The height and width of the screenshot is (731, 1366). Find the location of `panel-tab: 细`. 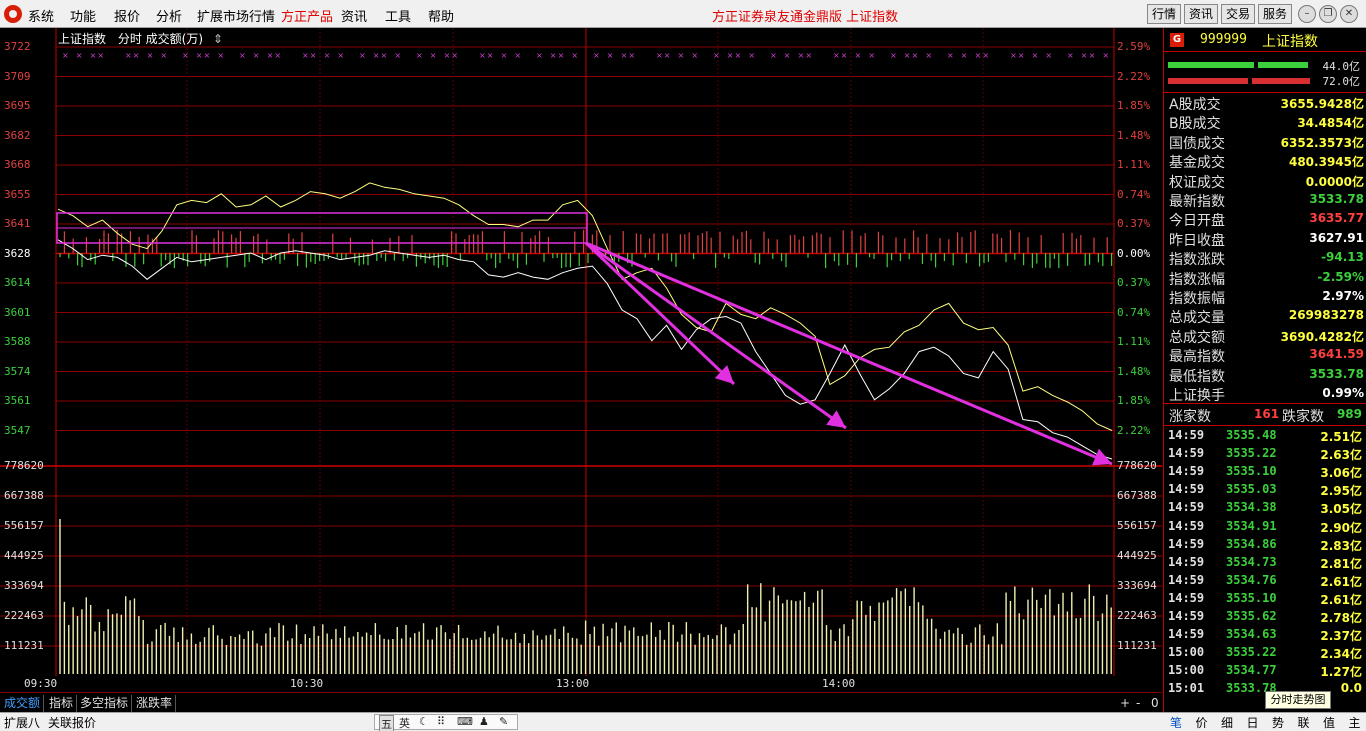

panel-tab: 细 is located at coordinates (1227, 722).